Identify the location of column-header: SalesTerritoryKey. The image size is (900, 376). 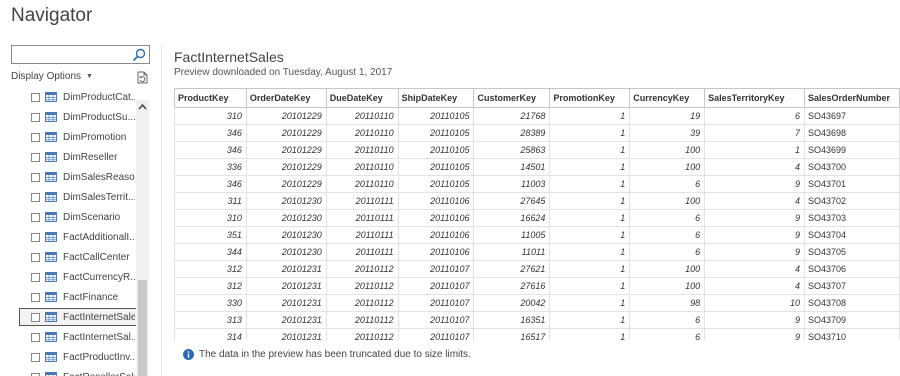
(754, 98).